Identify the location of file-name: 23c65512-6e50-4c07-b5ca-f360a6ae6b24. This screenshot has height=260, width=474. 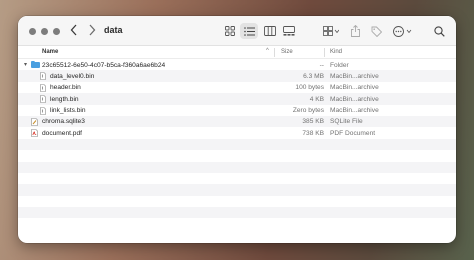
(104, 65).